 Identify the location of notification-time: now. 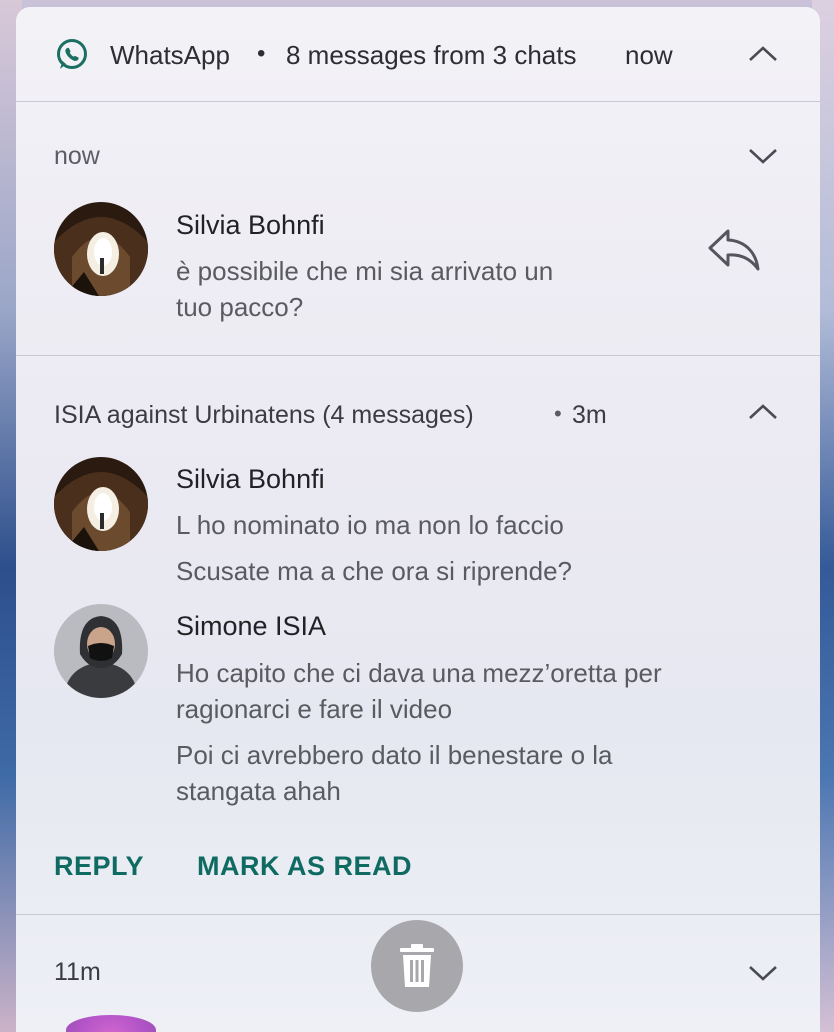
(77, 156).